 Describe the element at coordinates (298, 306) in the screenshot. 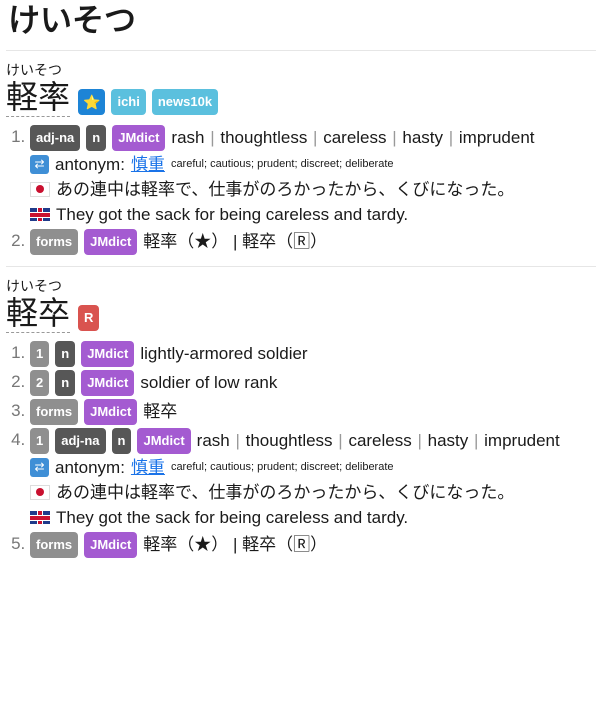

I see `entry-head: けいそつ 軽卒 R` at that location.